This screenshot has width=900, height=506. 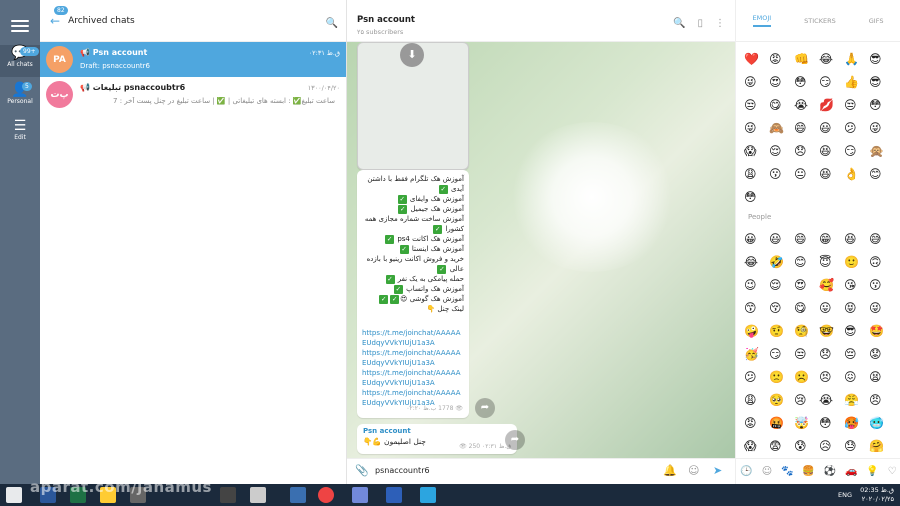 I want to click on emoji-item: 😐, so click(x=806, y=174).